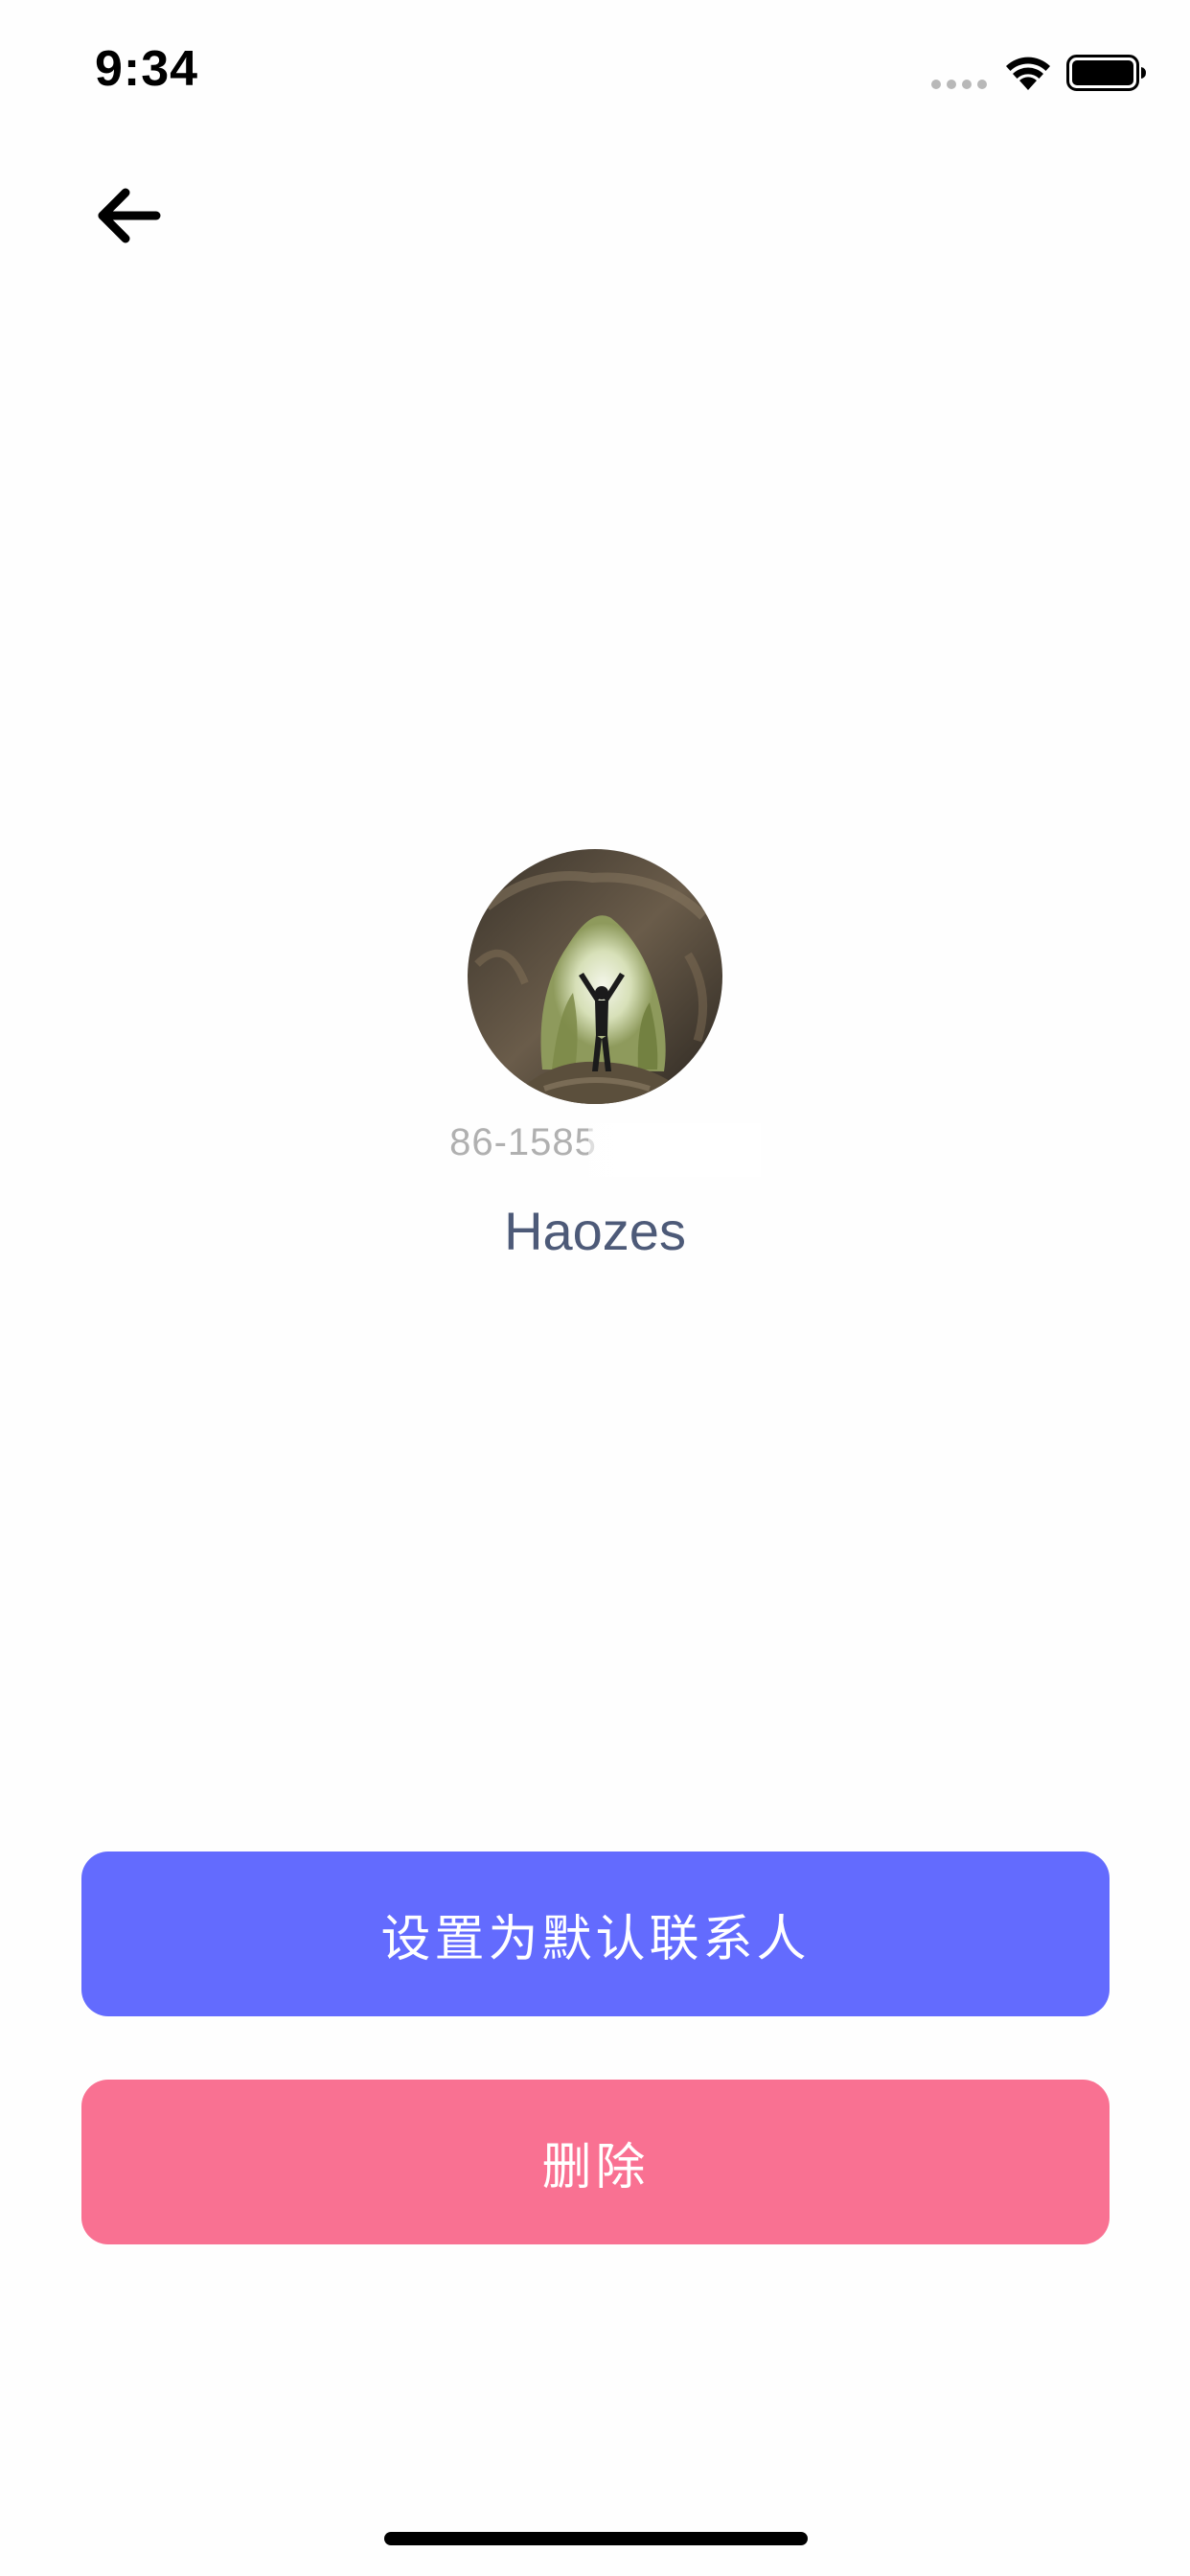  I want to click on back-button, so click(128, 216).